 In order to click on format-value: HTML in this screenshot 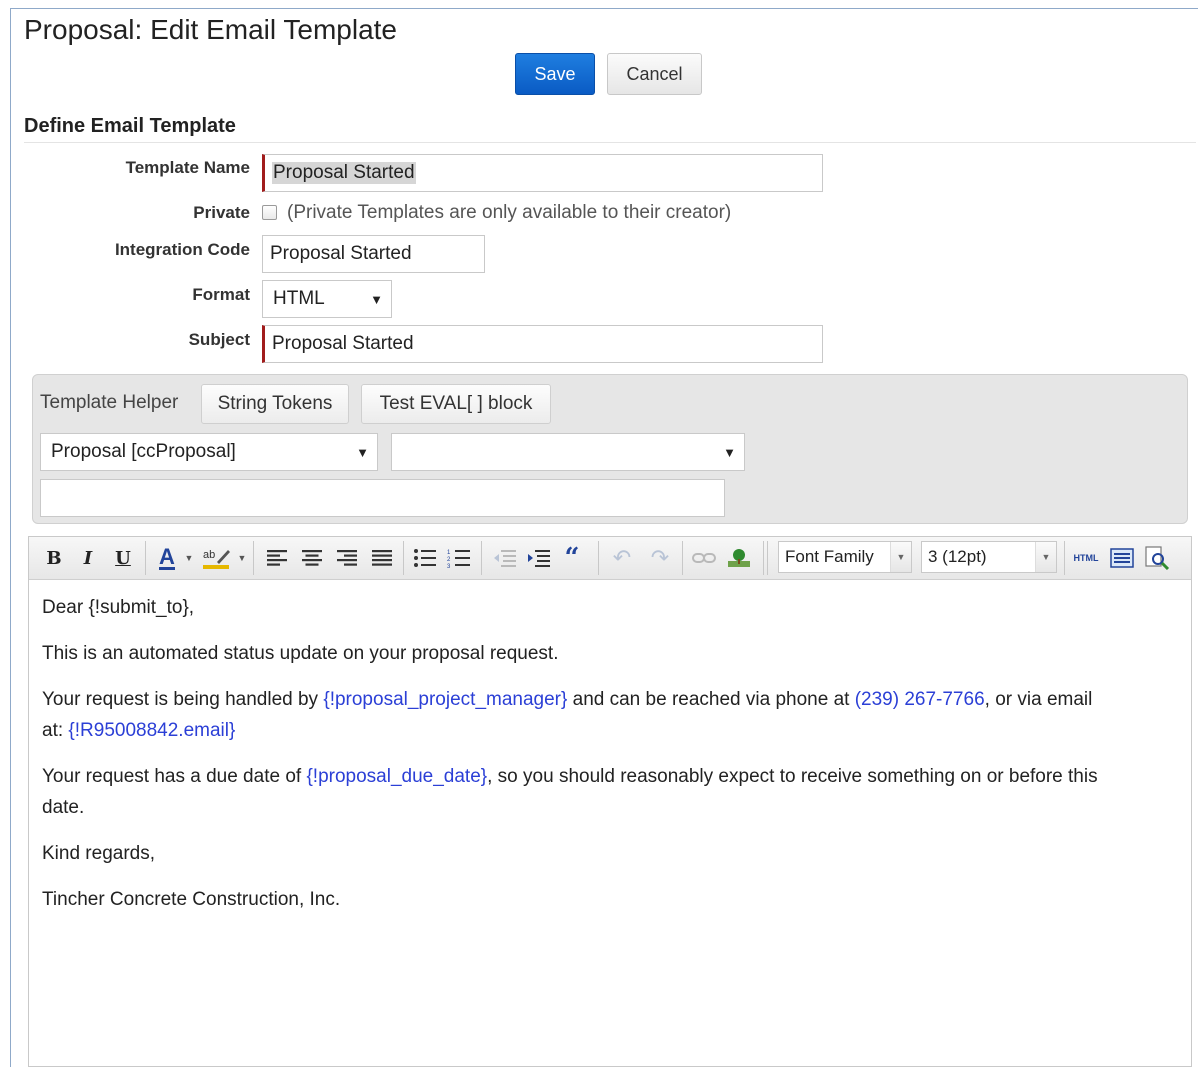, I will do `click(299, 298)`.